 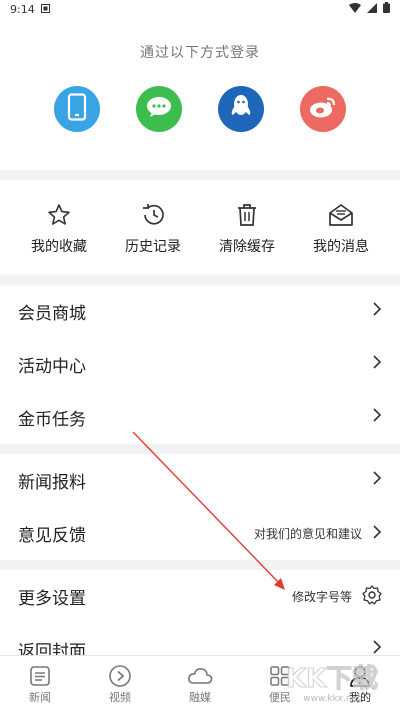 I want to click on tab-video-label: 视频, so click(x=120, y=697).